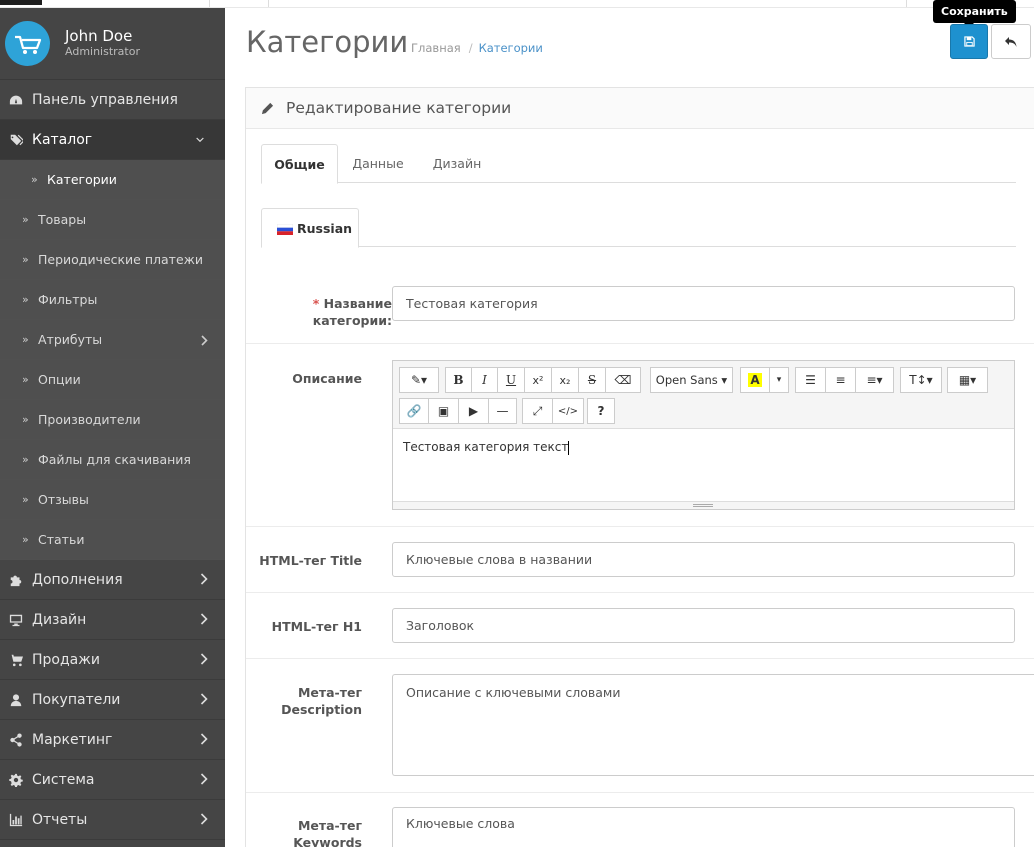 The image size is (1034, 847). What do you see at coordinates (601, 411) in the screenshot?
I see `help-icon: ?` at bounding box center [601, 411].